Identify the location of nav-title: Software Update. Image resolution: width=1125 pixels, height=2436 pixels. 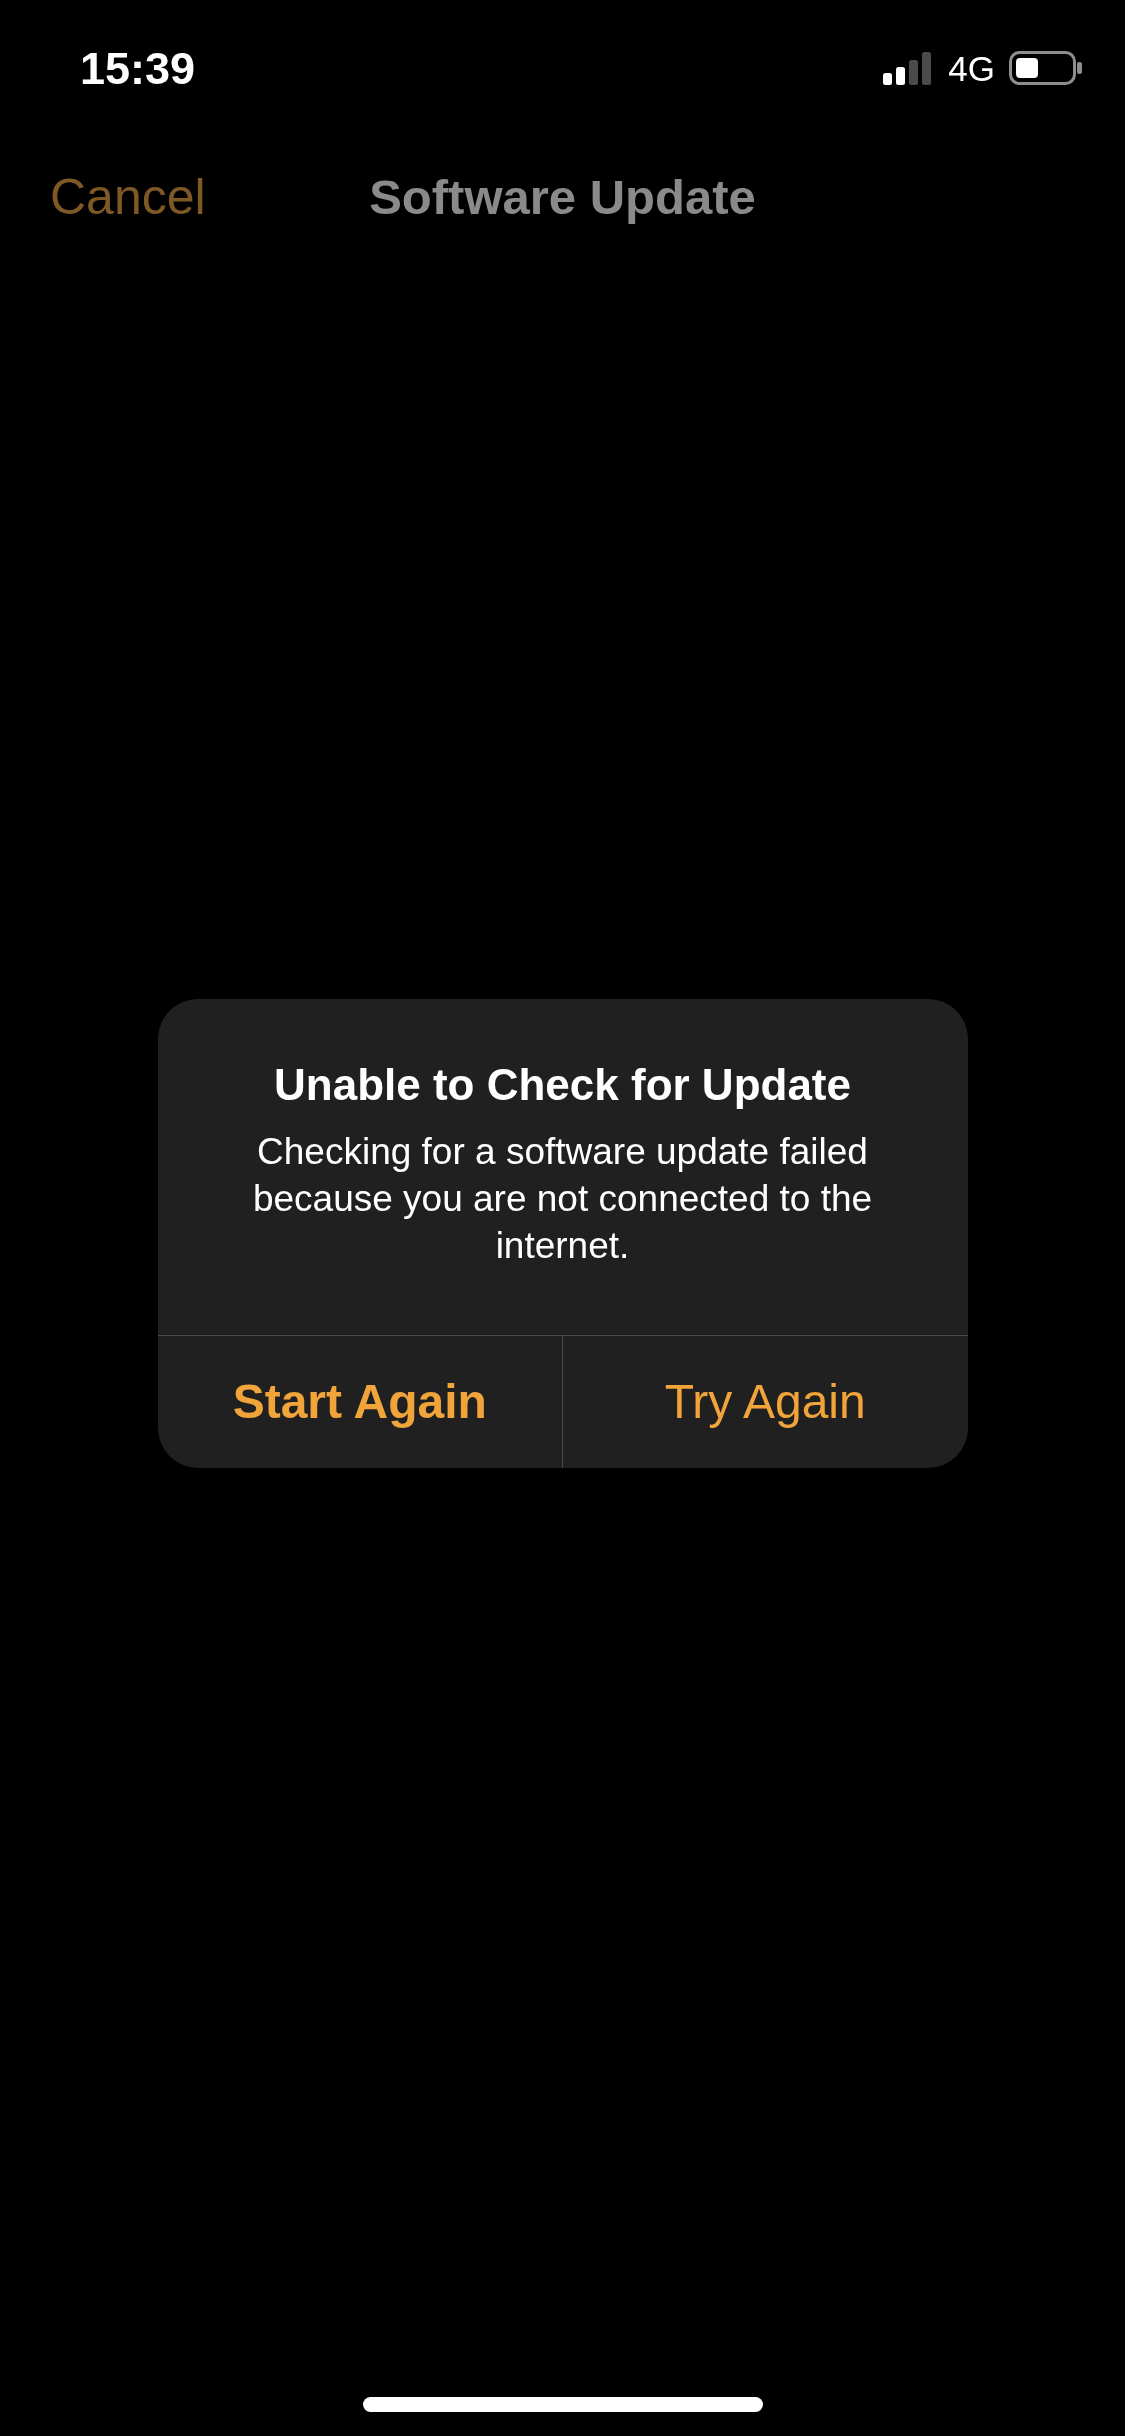
(562, 197).